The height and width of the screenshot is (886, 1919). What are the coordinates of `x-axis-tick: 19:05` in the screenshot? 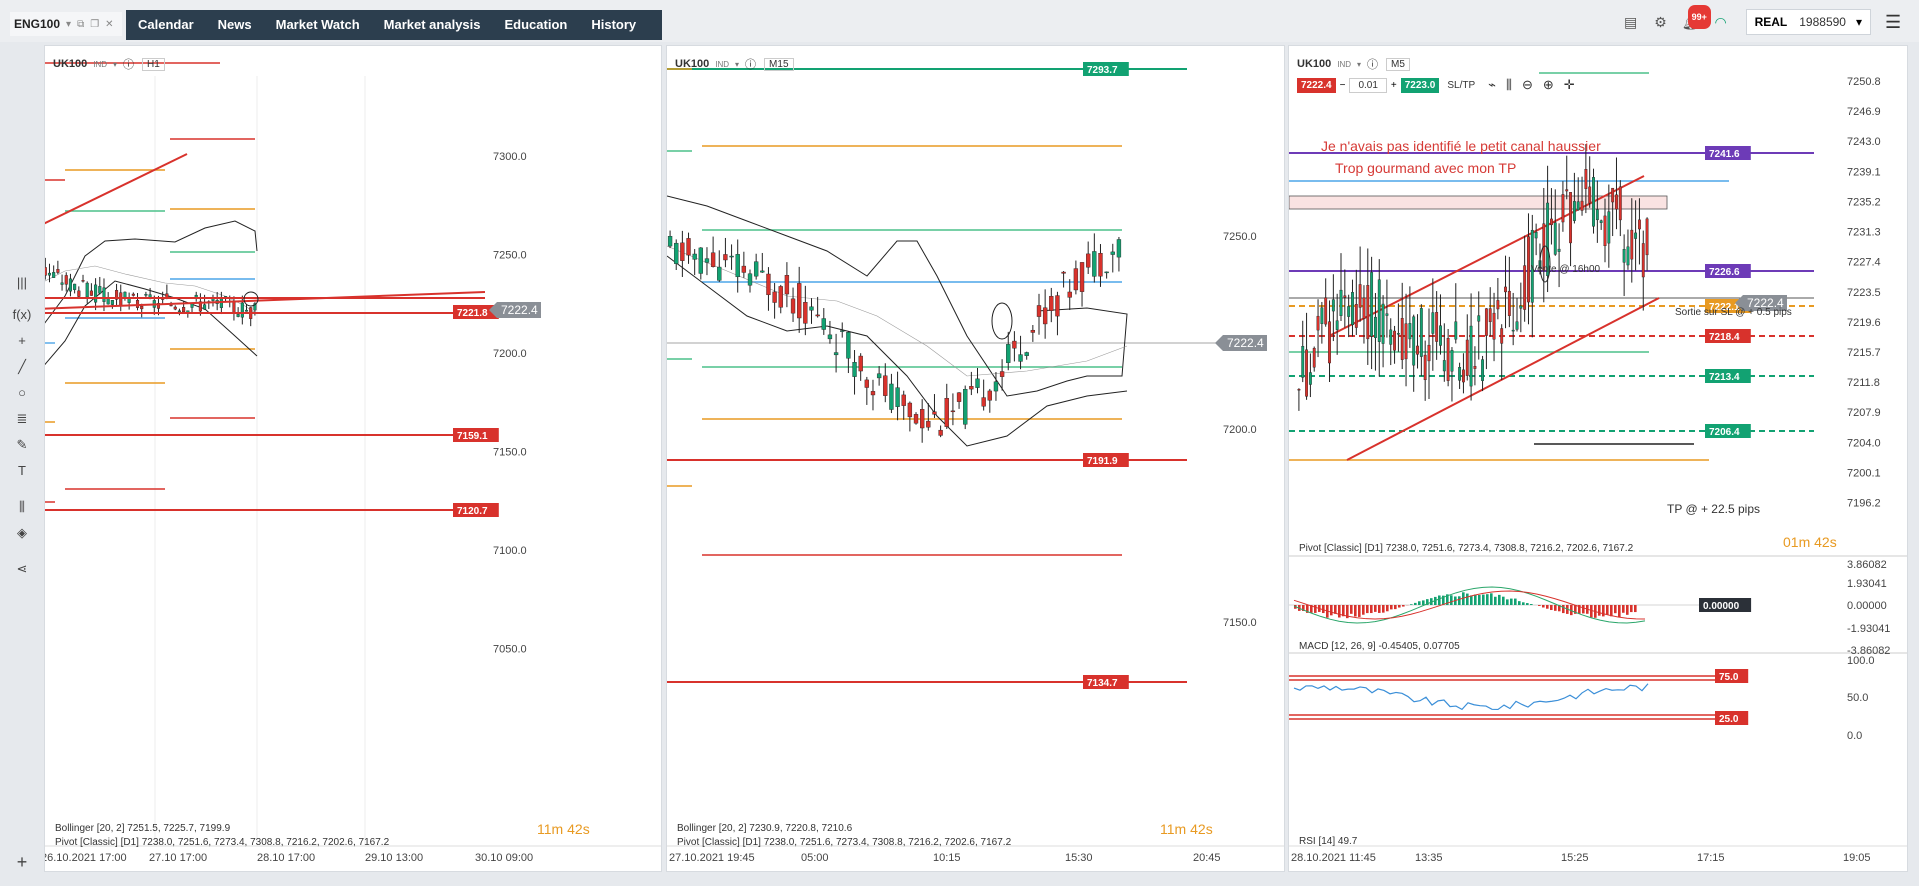 It's located at (1857, 858).